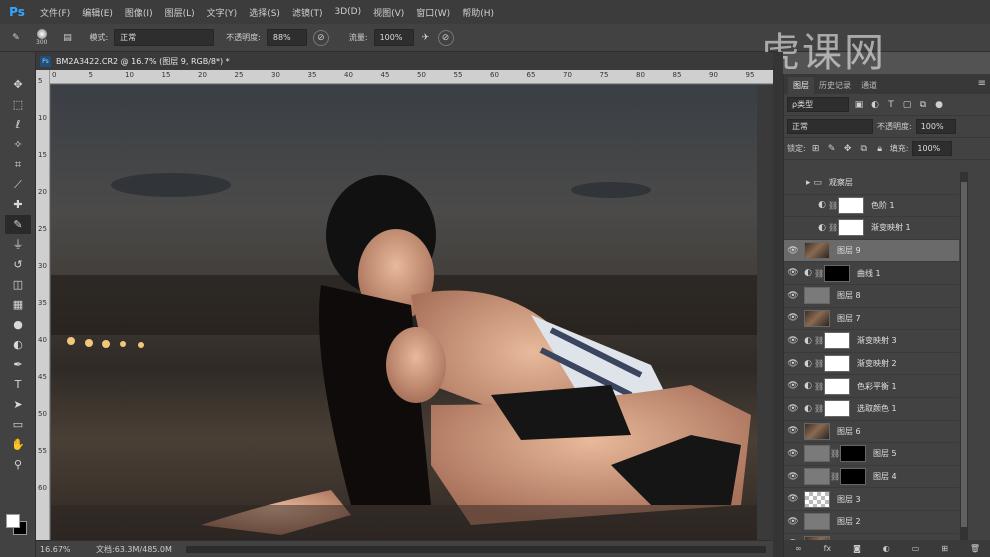  What do you see at coordinates (18, 84) in the screenshot?
I see `move-icon: ✥` at bounding box center [18, 84].